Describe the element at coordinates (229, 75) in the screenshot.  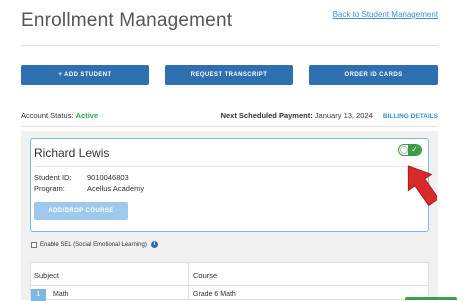
I see `request-transcript-button: REQUEST TRANSCRIPT` at that location.